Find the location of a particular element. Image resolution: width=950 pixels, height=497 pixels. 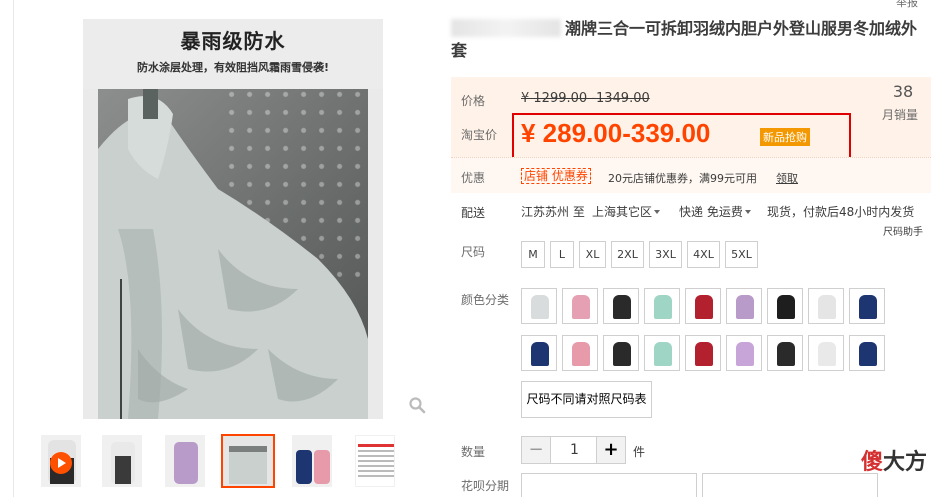

taobao-price: ¥ 289.00-339.00 is located at coordinates (616, 133).